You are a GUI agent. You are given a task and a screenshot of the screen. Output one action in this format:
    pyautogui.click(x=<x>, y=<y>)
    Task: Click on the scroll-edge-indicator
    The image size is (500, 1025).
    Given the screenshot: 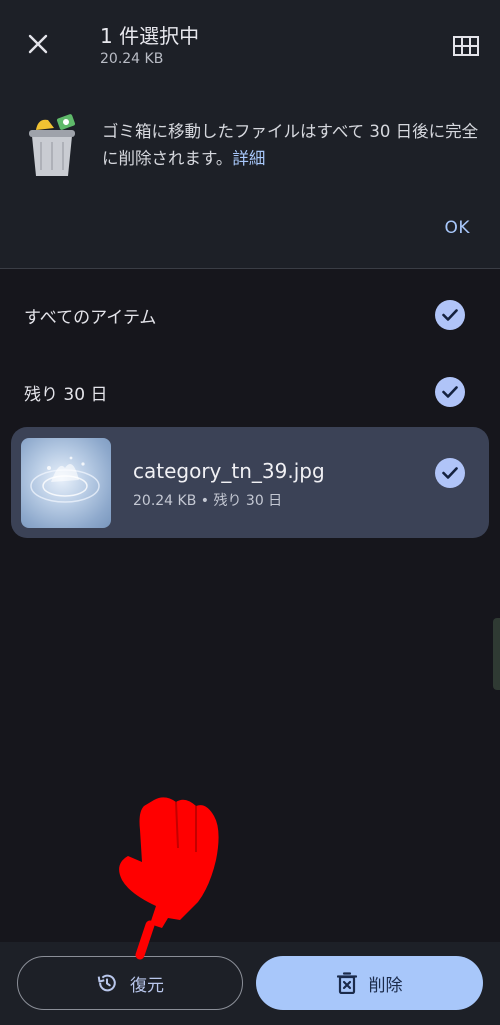 What is the action you would take?
    pyautogui.click(x=496, y=654)
    